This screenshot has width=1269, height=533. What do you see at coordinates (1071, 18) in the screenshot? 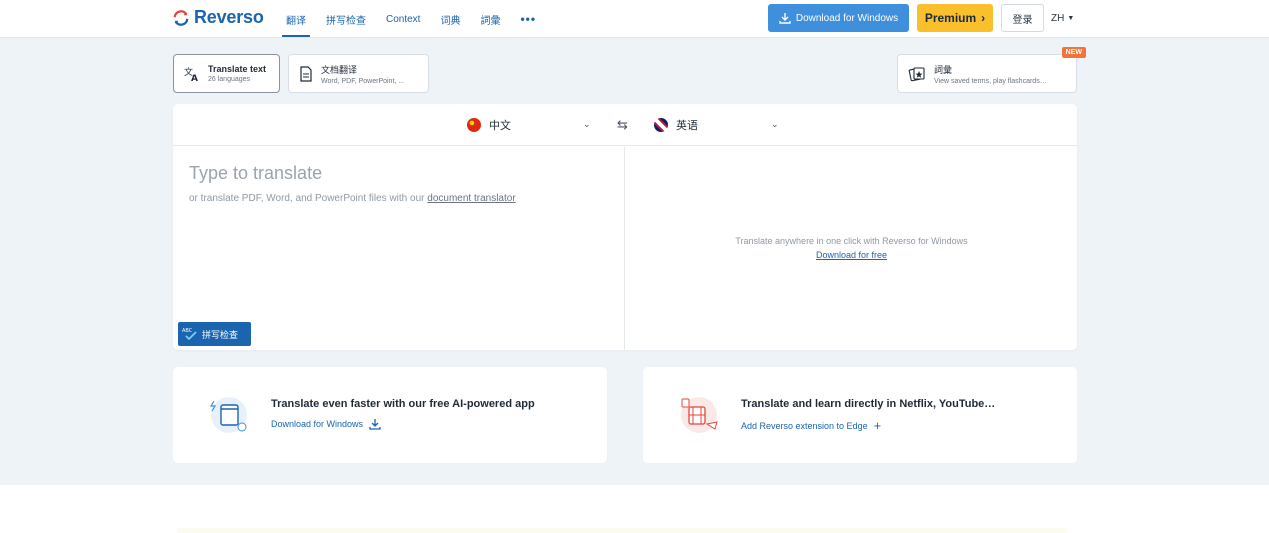
I see `caret-down-icon: ▼` at bounding box center [1071, 18].